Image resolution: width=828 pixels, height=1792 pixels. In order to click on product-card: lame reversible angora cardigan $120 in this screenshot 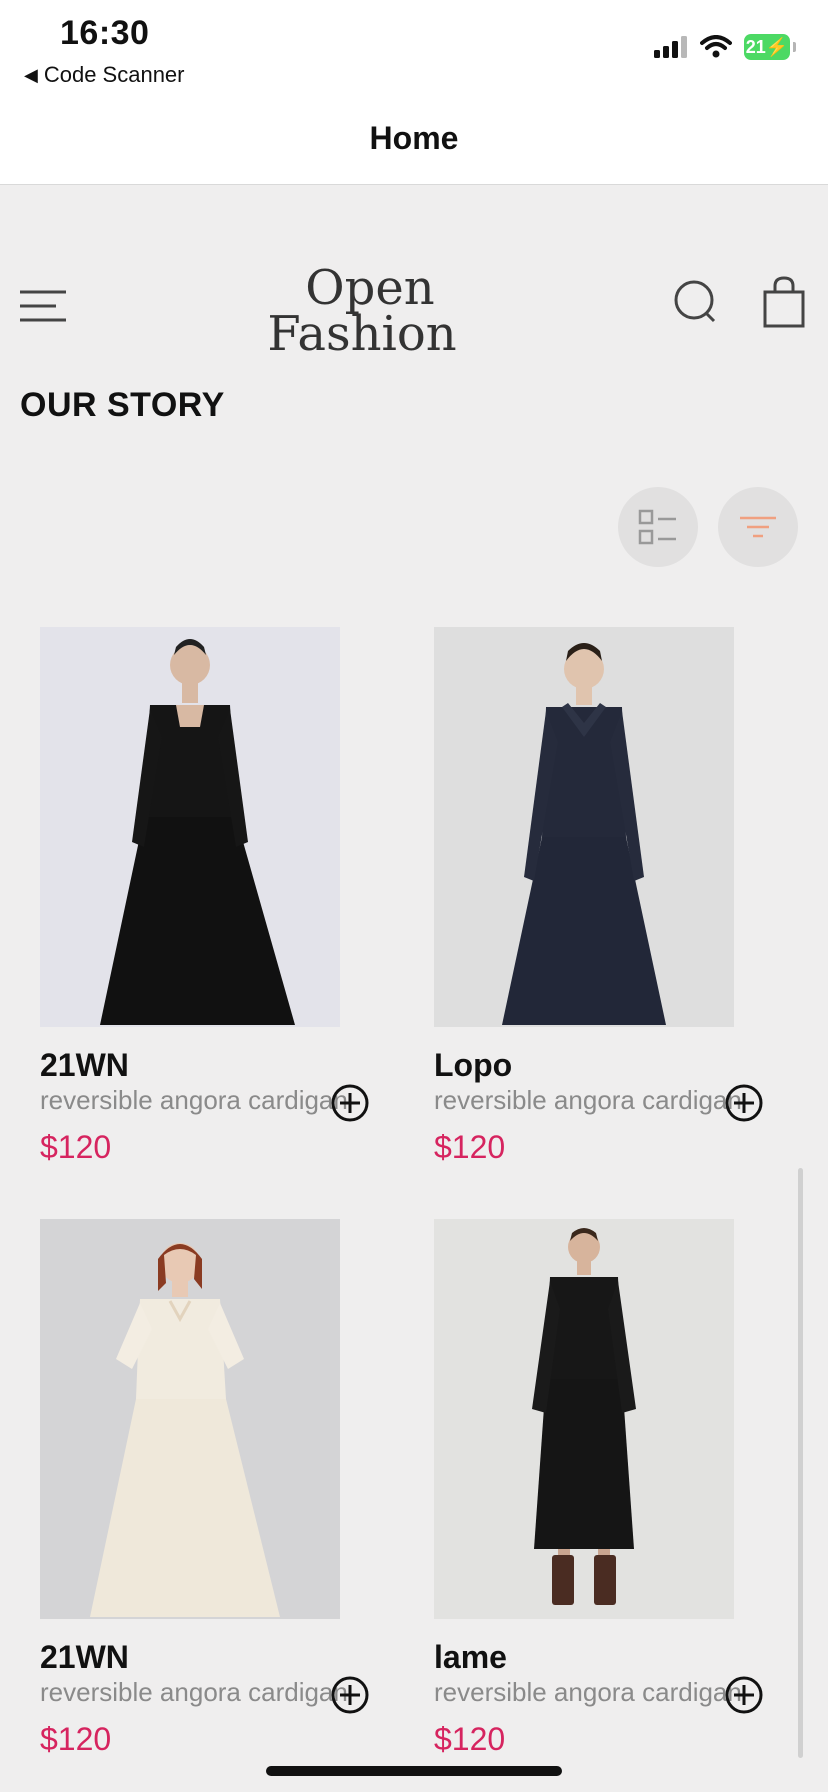, I will do `click(624, 1499)`.